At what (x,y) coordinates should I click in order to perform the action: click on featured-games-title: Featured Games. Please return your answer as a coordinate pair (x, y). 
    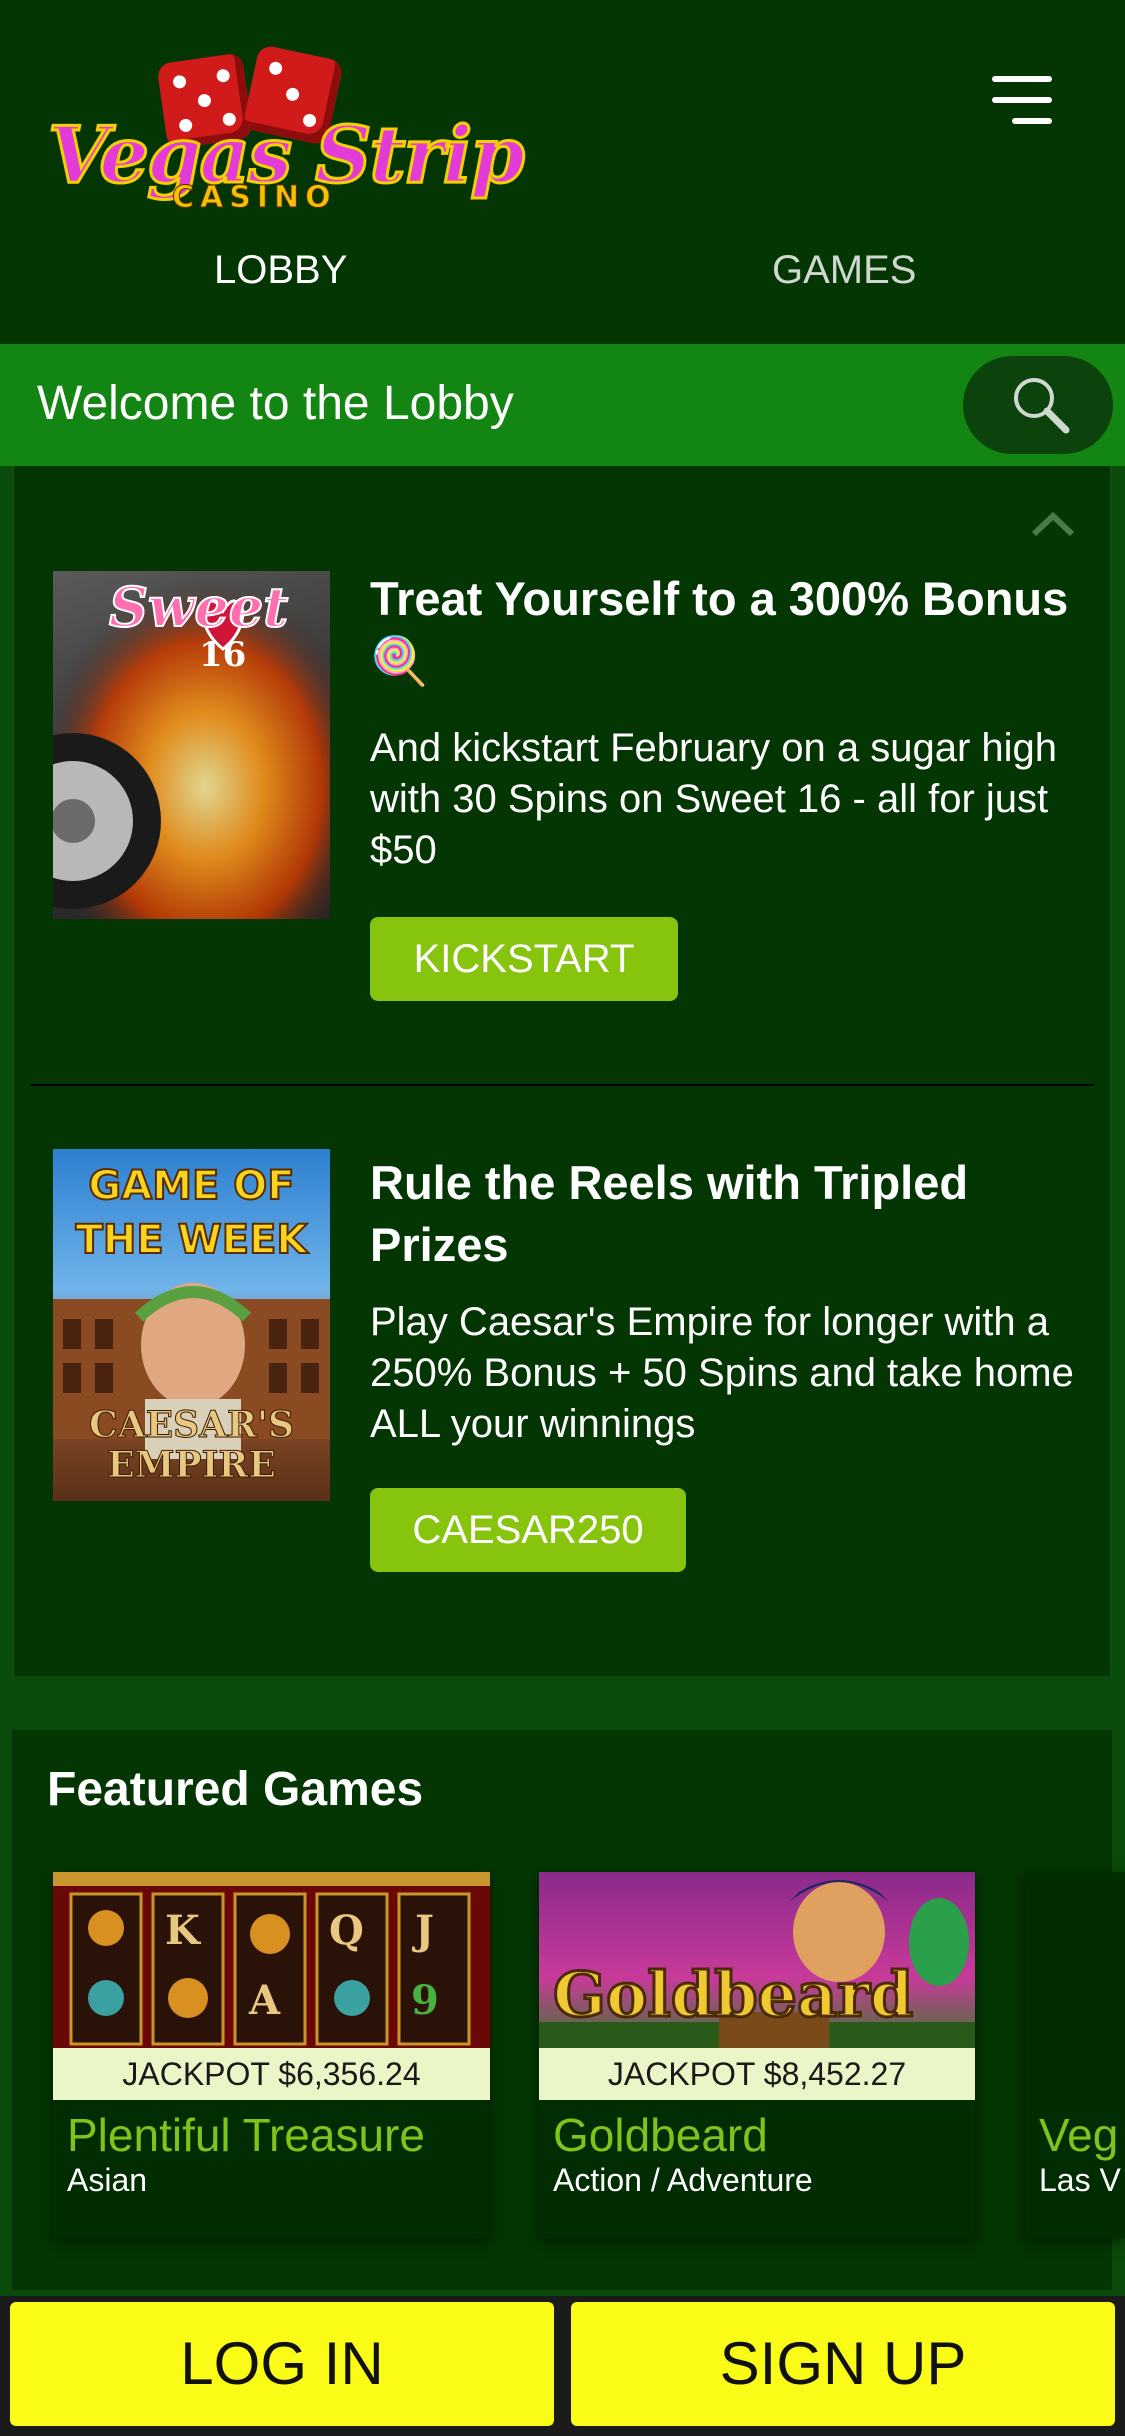
    Looking at the image, I should click on (235, 1789).